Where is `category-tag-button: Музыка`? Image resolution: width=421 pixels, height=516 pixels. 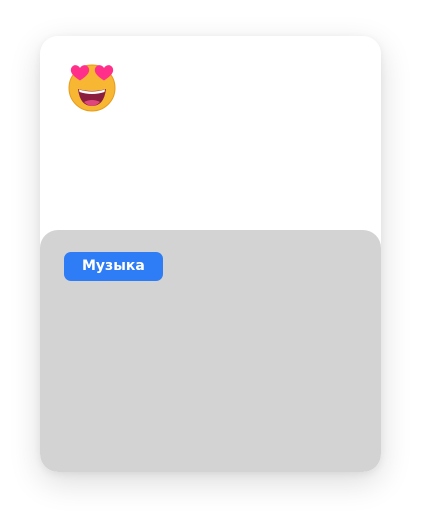
category-tag-button: Музыка is located at coordinates (113, 266).